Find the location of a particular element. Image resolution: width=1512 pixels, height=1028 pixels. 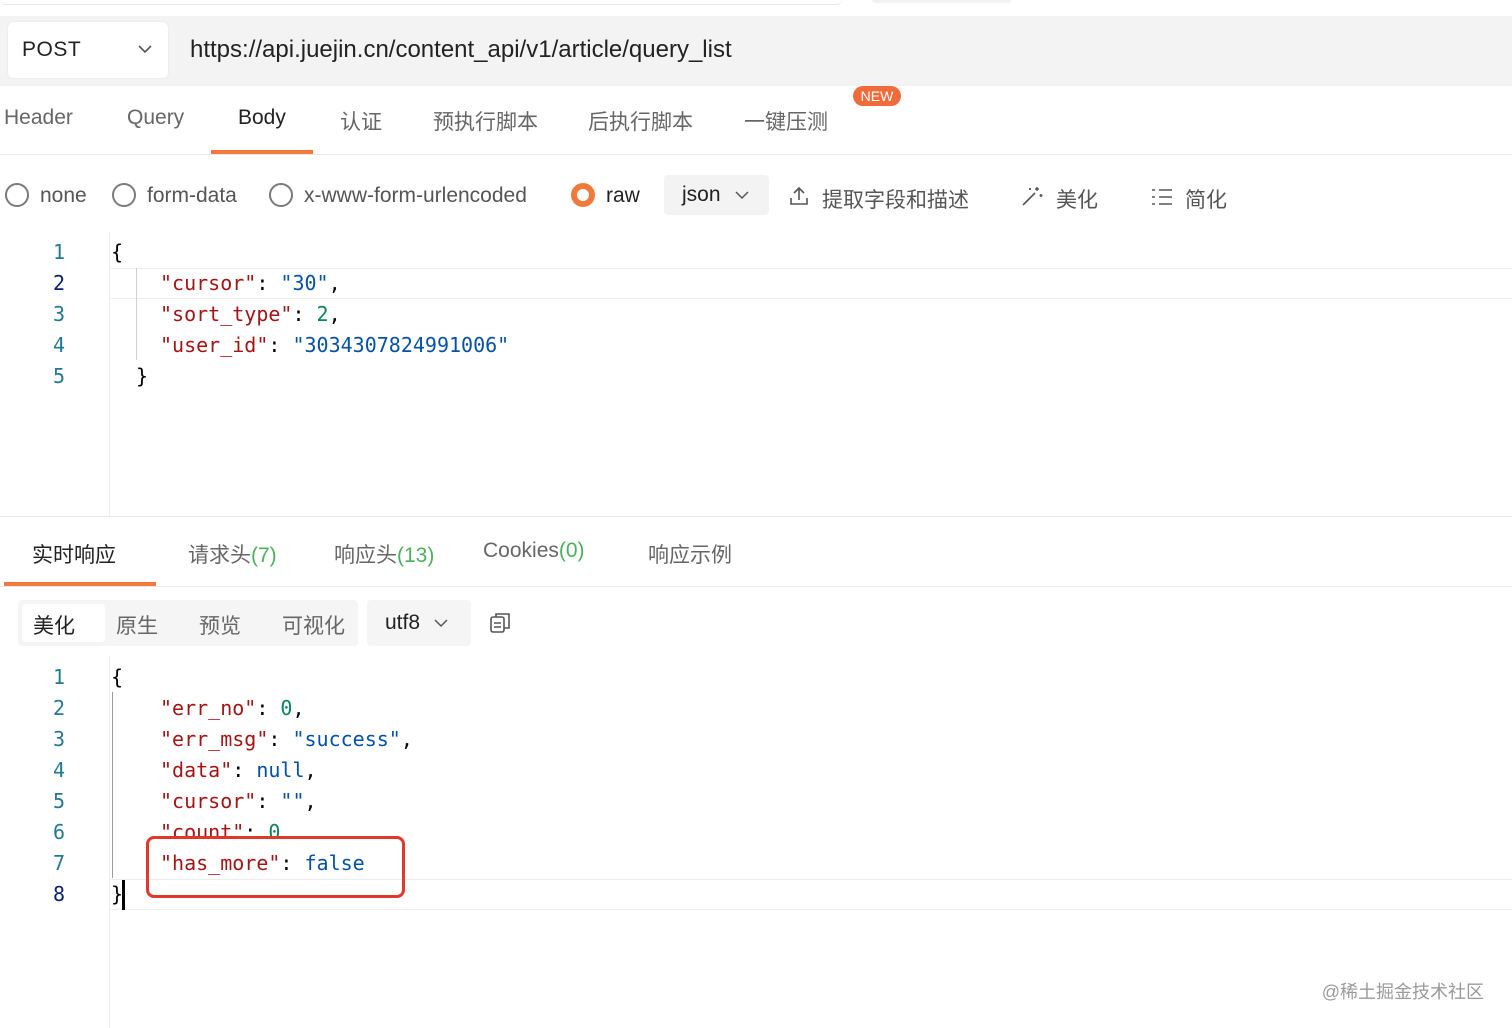

view-visualize: 可视化 is located at coordinates (313, 625).